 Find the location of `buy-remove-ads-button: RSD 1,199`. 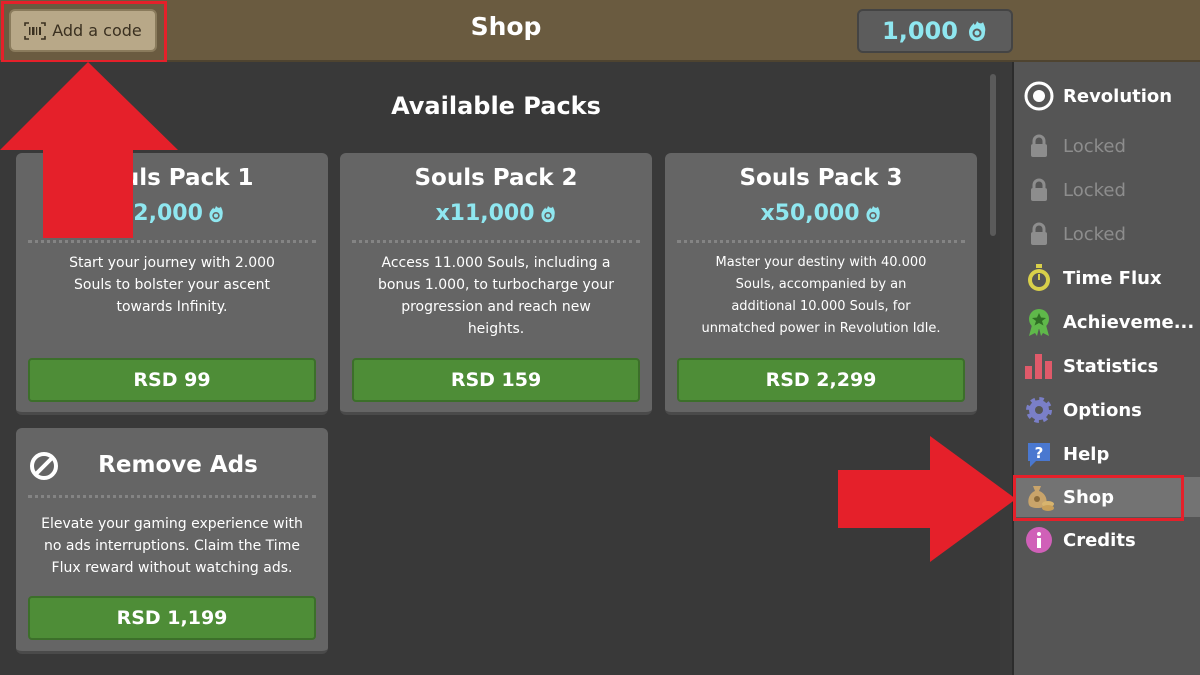

buy-remove-ads-button: RSD 1,199 is located at coordinates (172, 618).